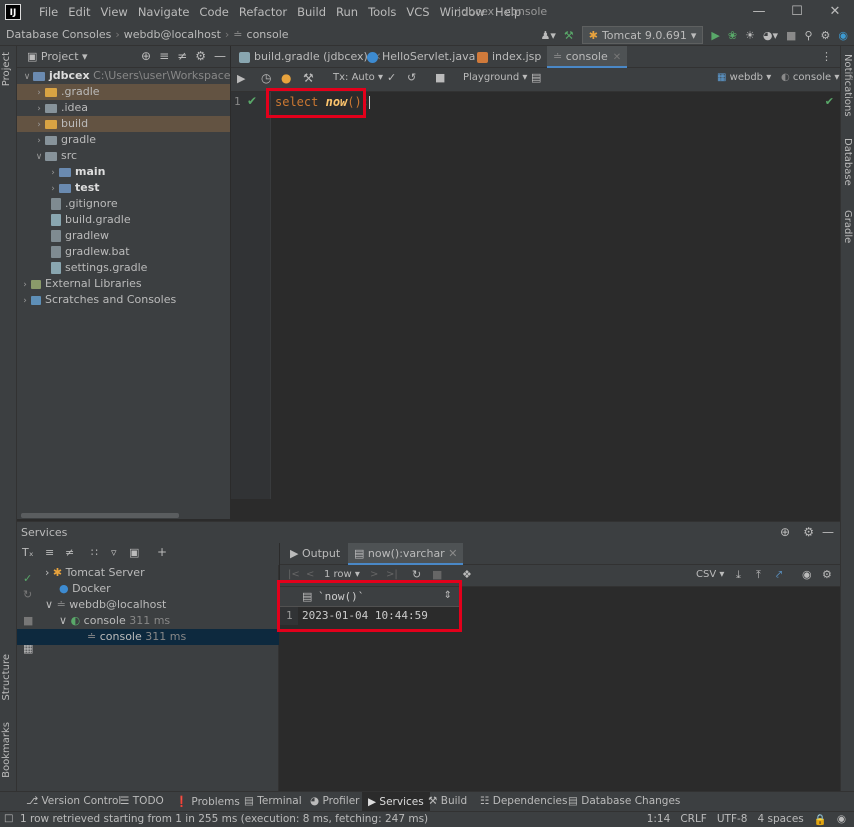  What do you see at coordinates (417, 12) in the screenshot?
I see `menu-vcs: VCS` at bounding box center [417, 12].